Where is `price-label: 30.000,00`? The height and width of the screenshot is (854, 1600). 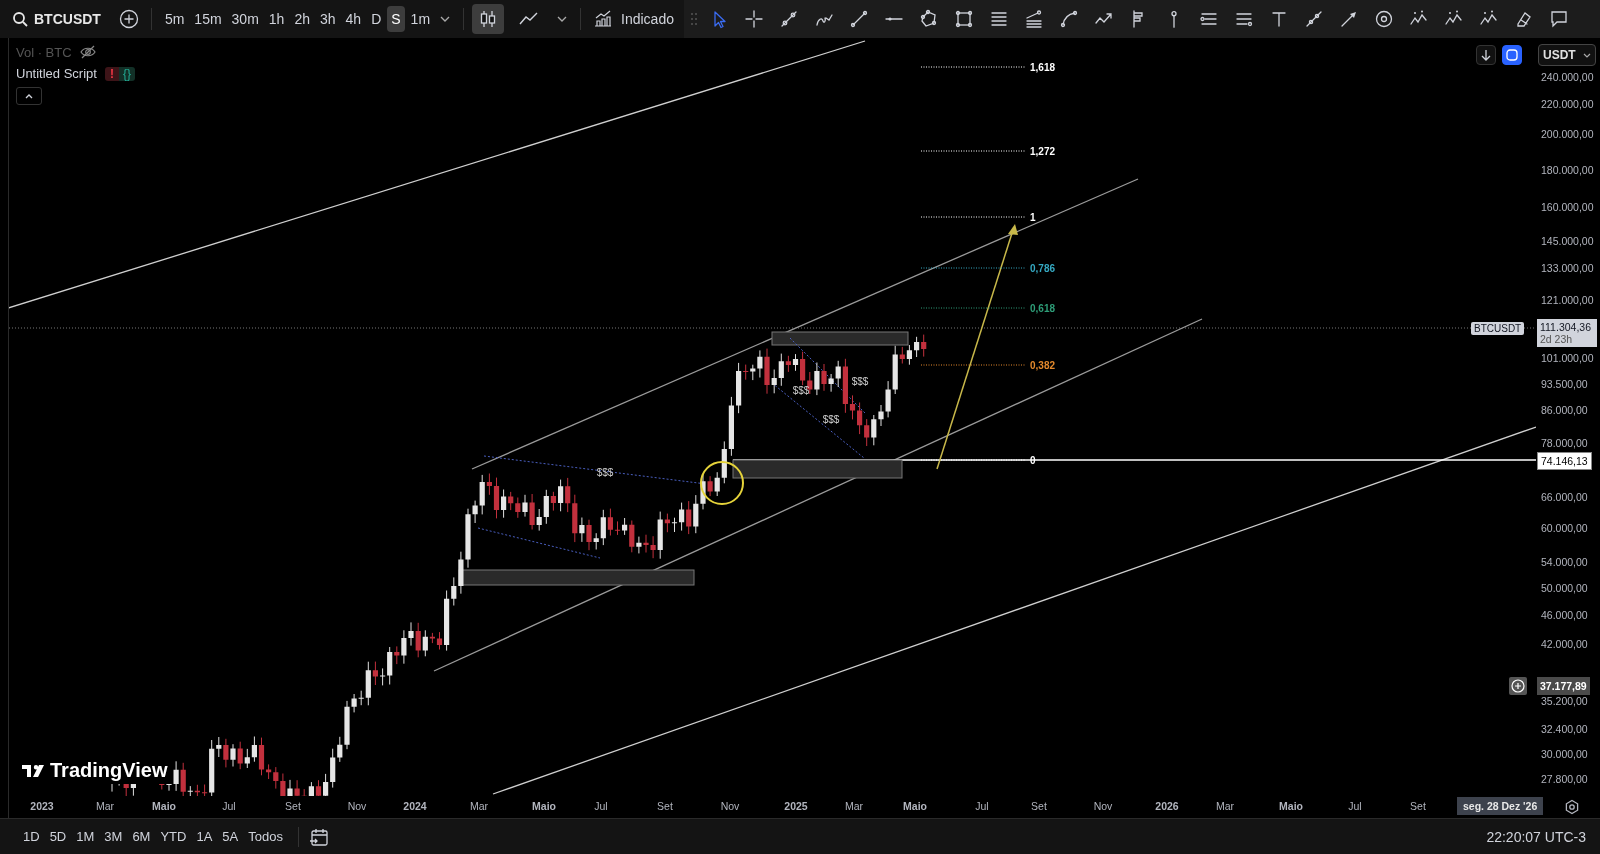
price-label: 30.000,00 is located at coordinates (1564, 754).